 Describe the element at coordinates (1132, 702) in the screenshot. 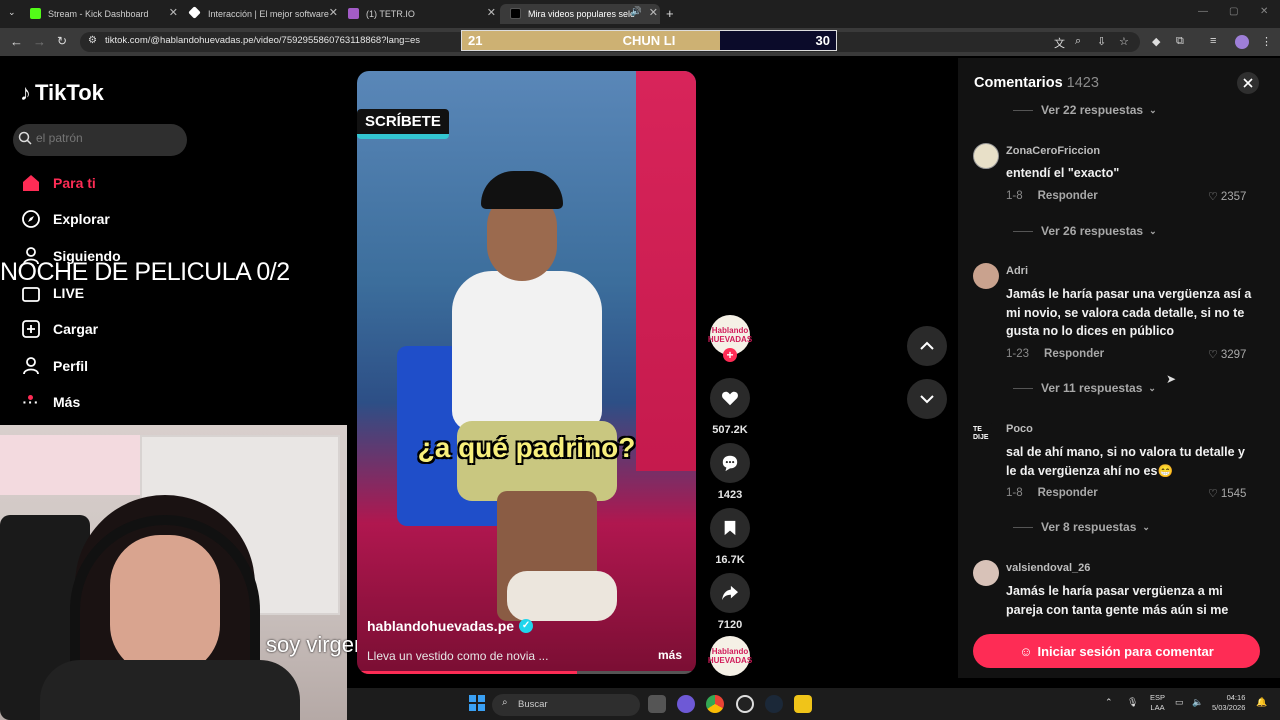

I see `mic-icon: 🎙` at that location.